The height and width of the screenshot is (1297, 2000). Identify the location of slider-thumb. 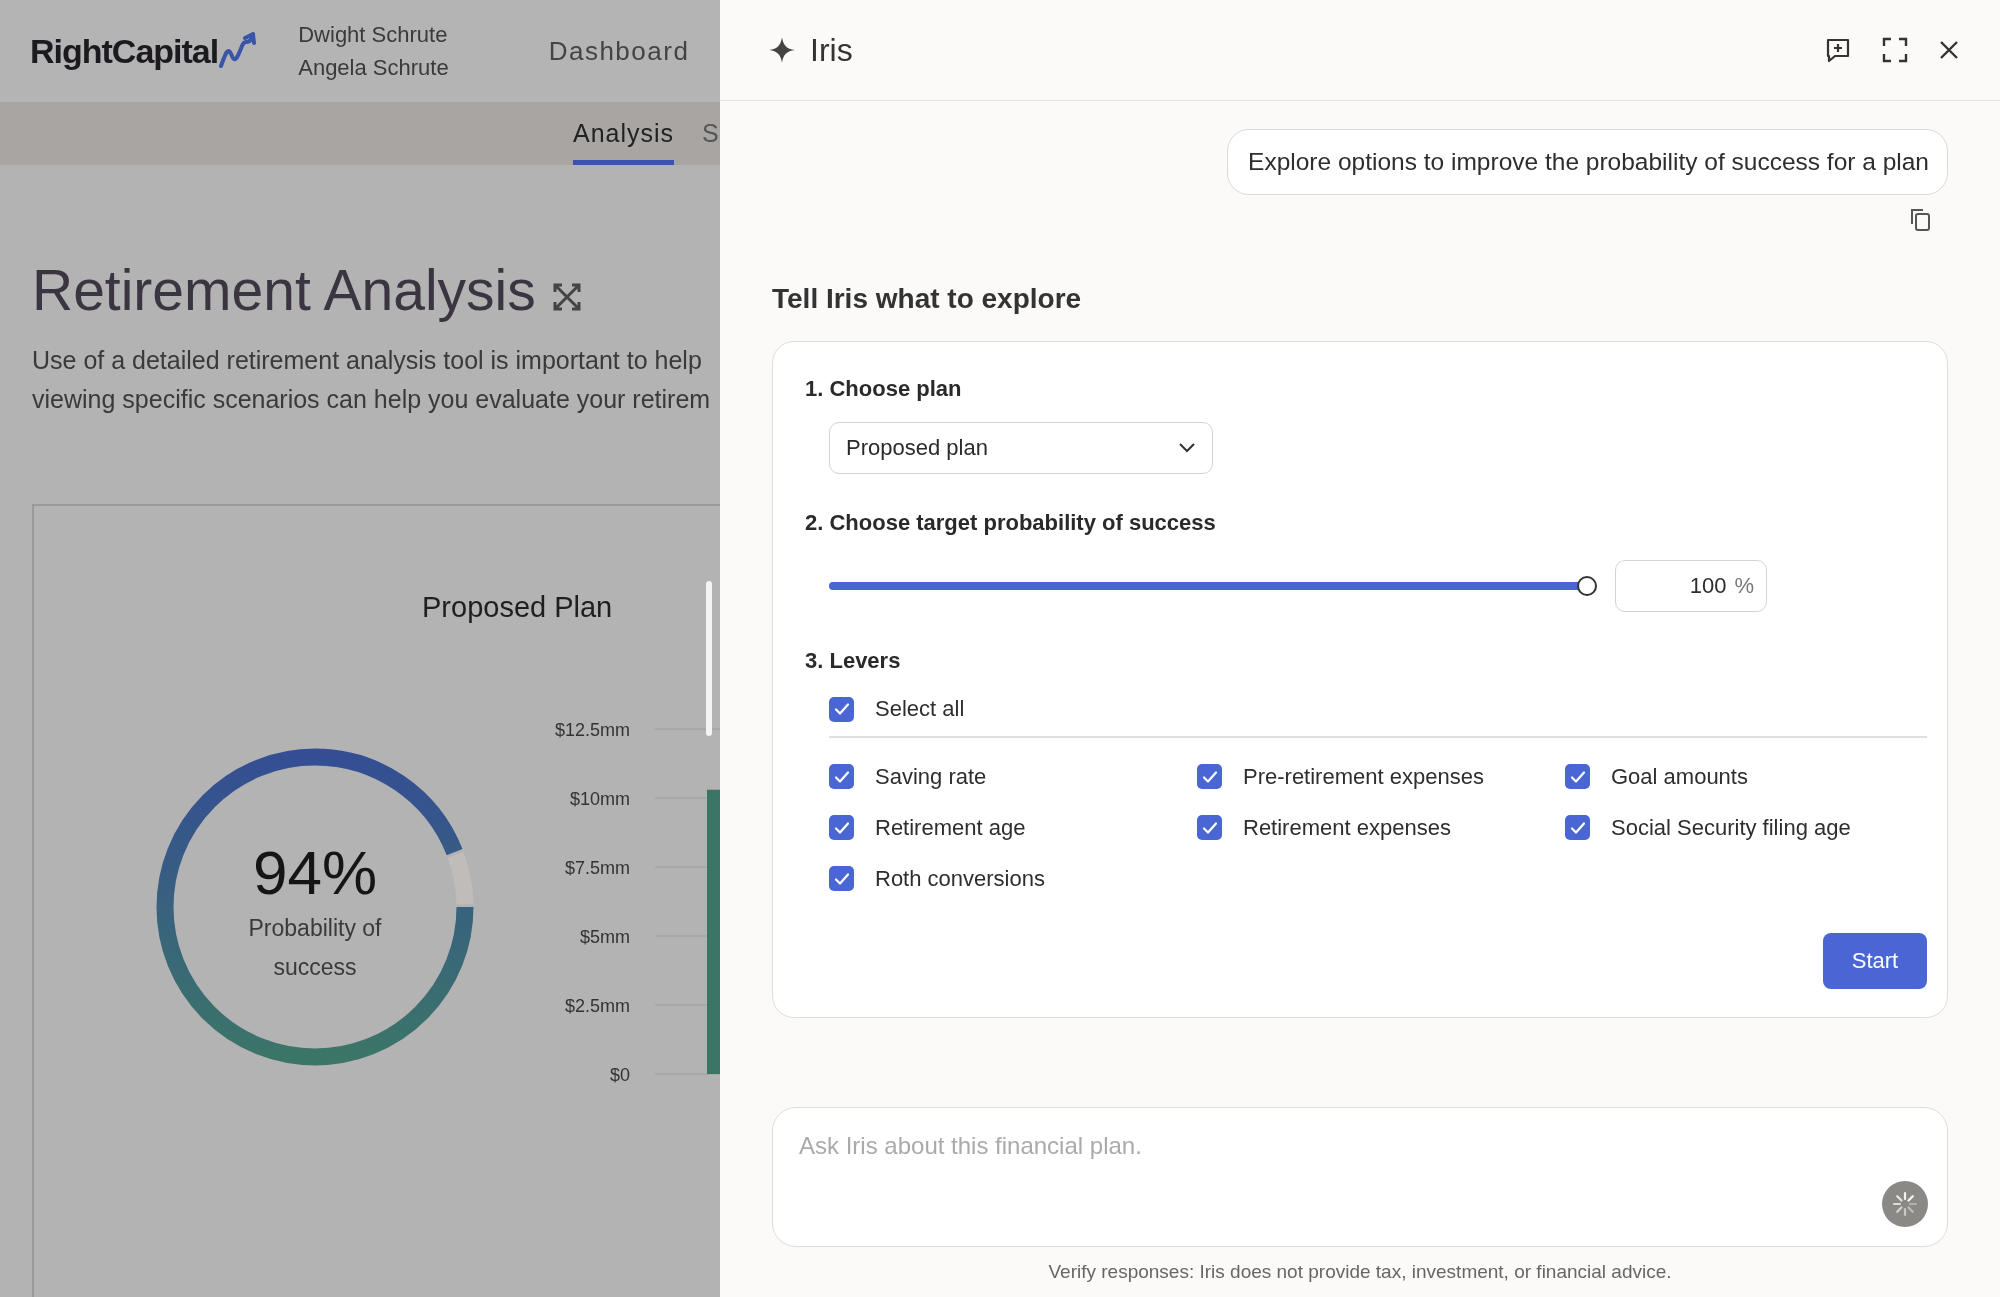
(1587, 586).